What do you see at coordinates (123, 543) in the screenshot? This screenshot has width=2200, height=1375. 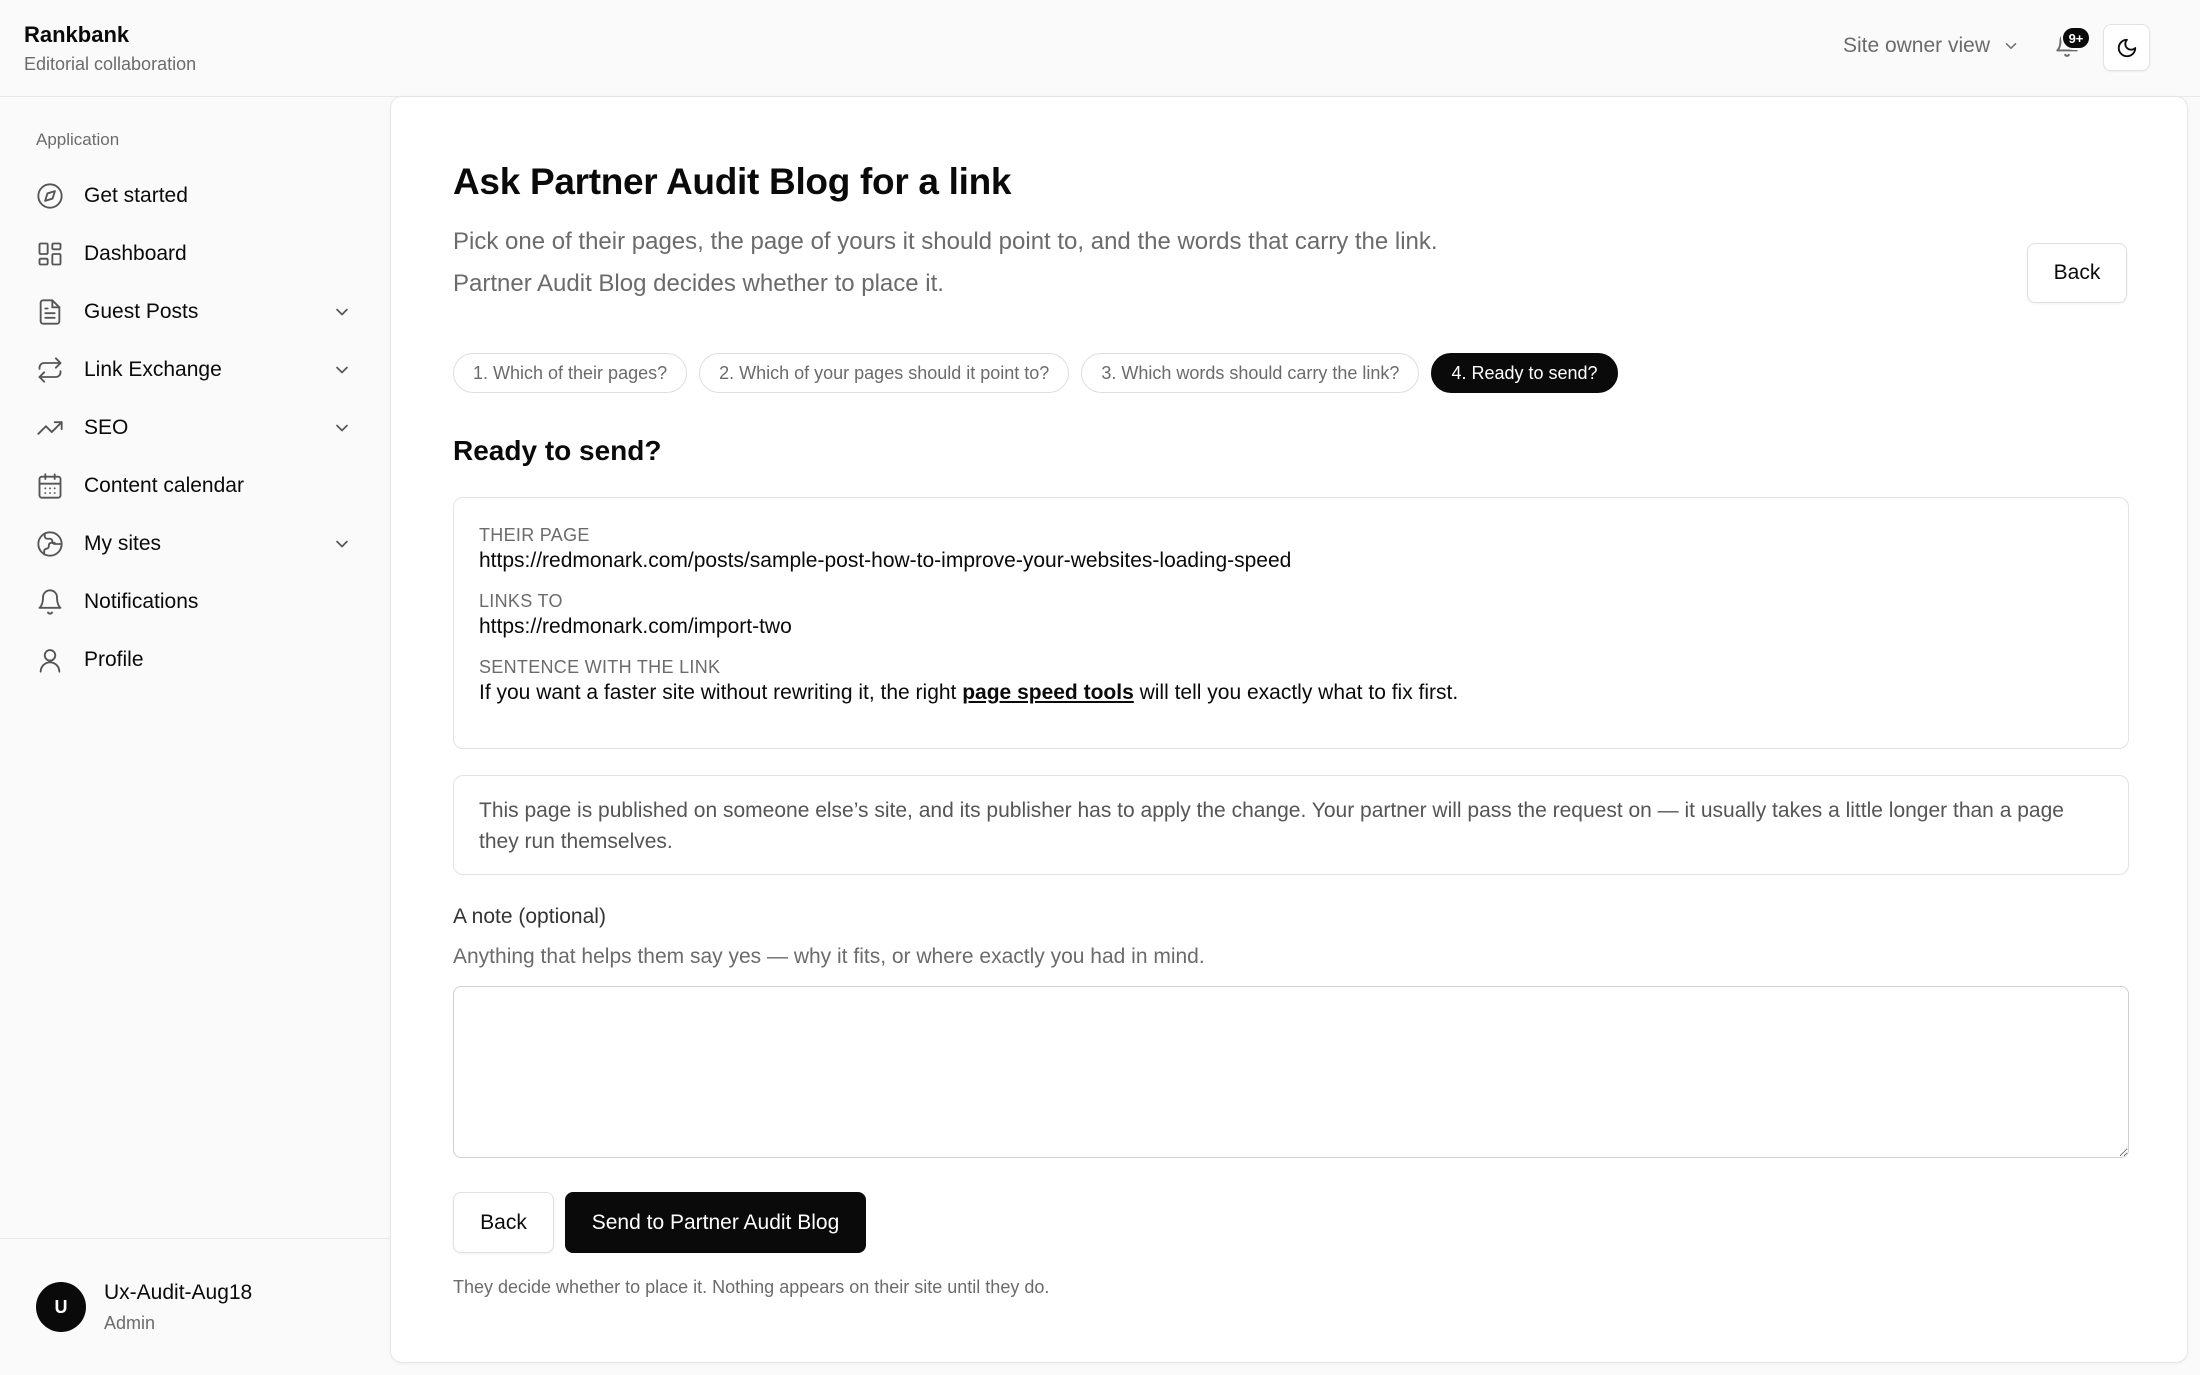 I see `sidebar-item-label: My sites` at bounding box center [123, 543].